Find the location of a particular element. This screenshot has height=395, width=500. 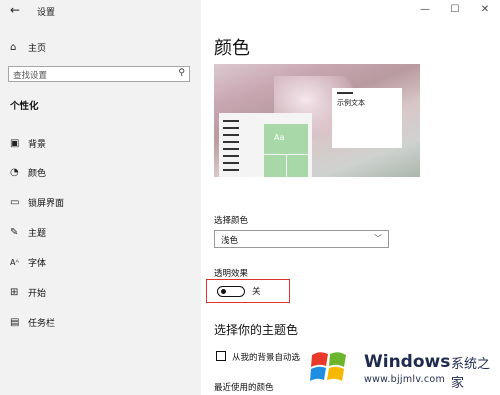

search-icon: ⚲ is located at coordinates (181, 73).